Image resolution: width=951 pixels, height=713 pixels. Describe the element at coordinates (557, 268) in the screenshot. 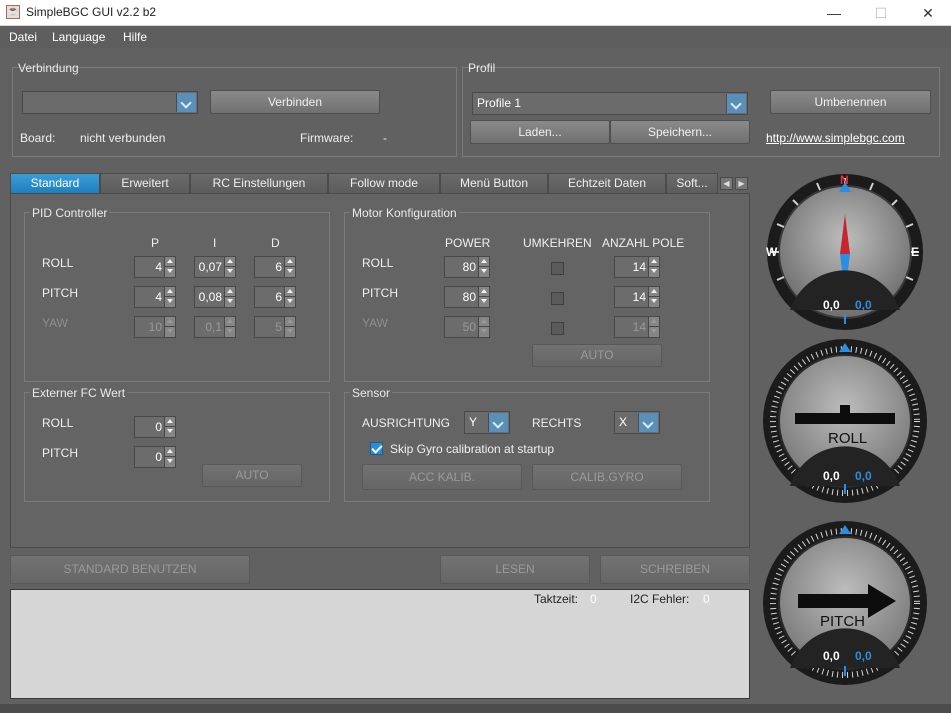

I see `motor-roll-reverse-checkbox` at that location.